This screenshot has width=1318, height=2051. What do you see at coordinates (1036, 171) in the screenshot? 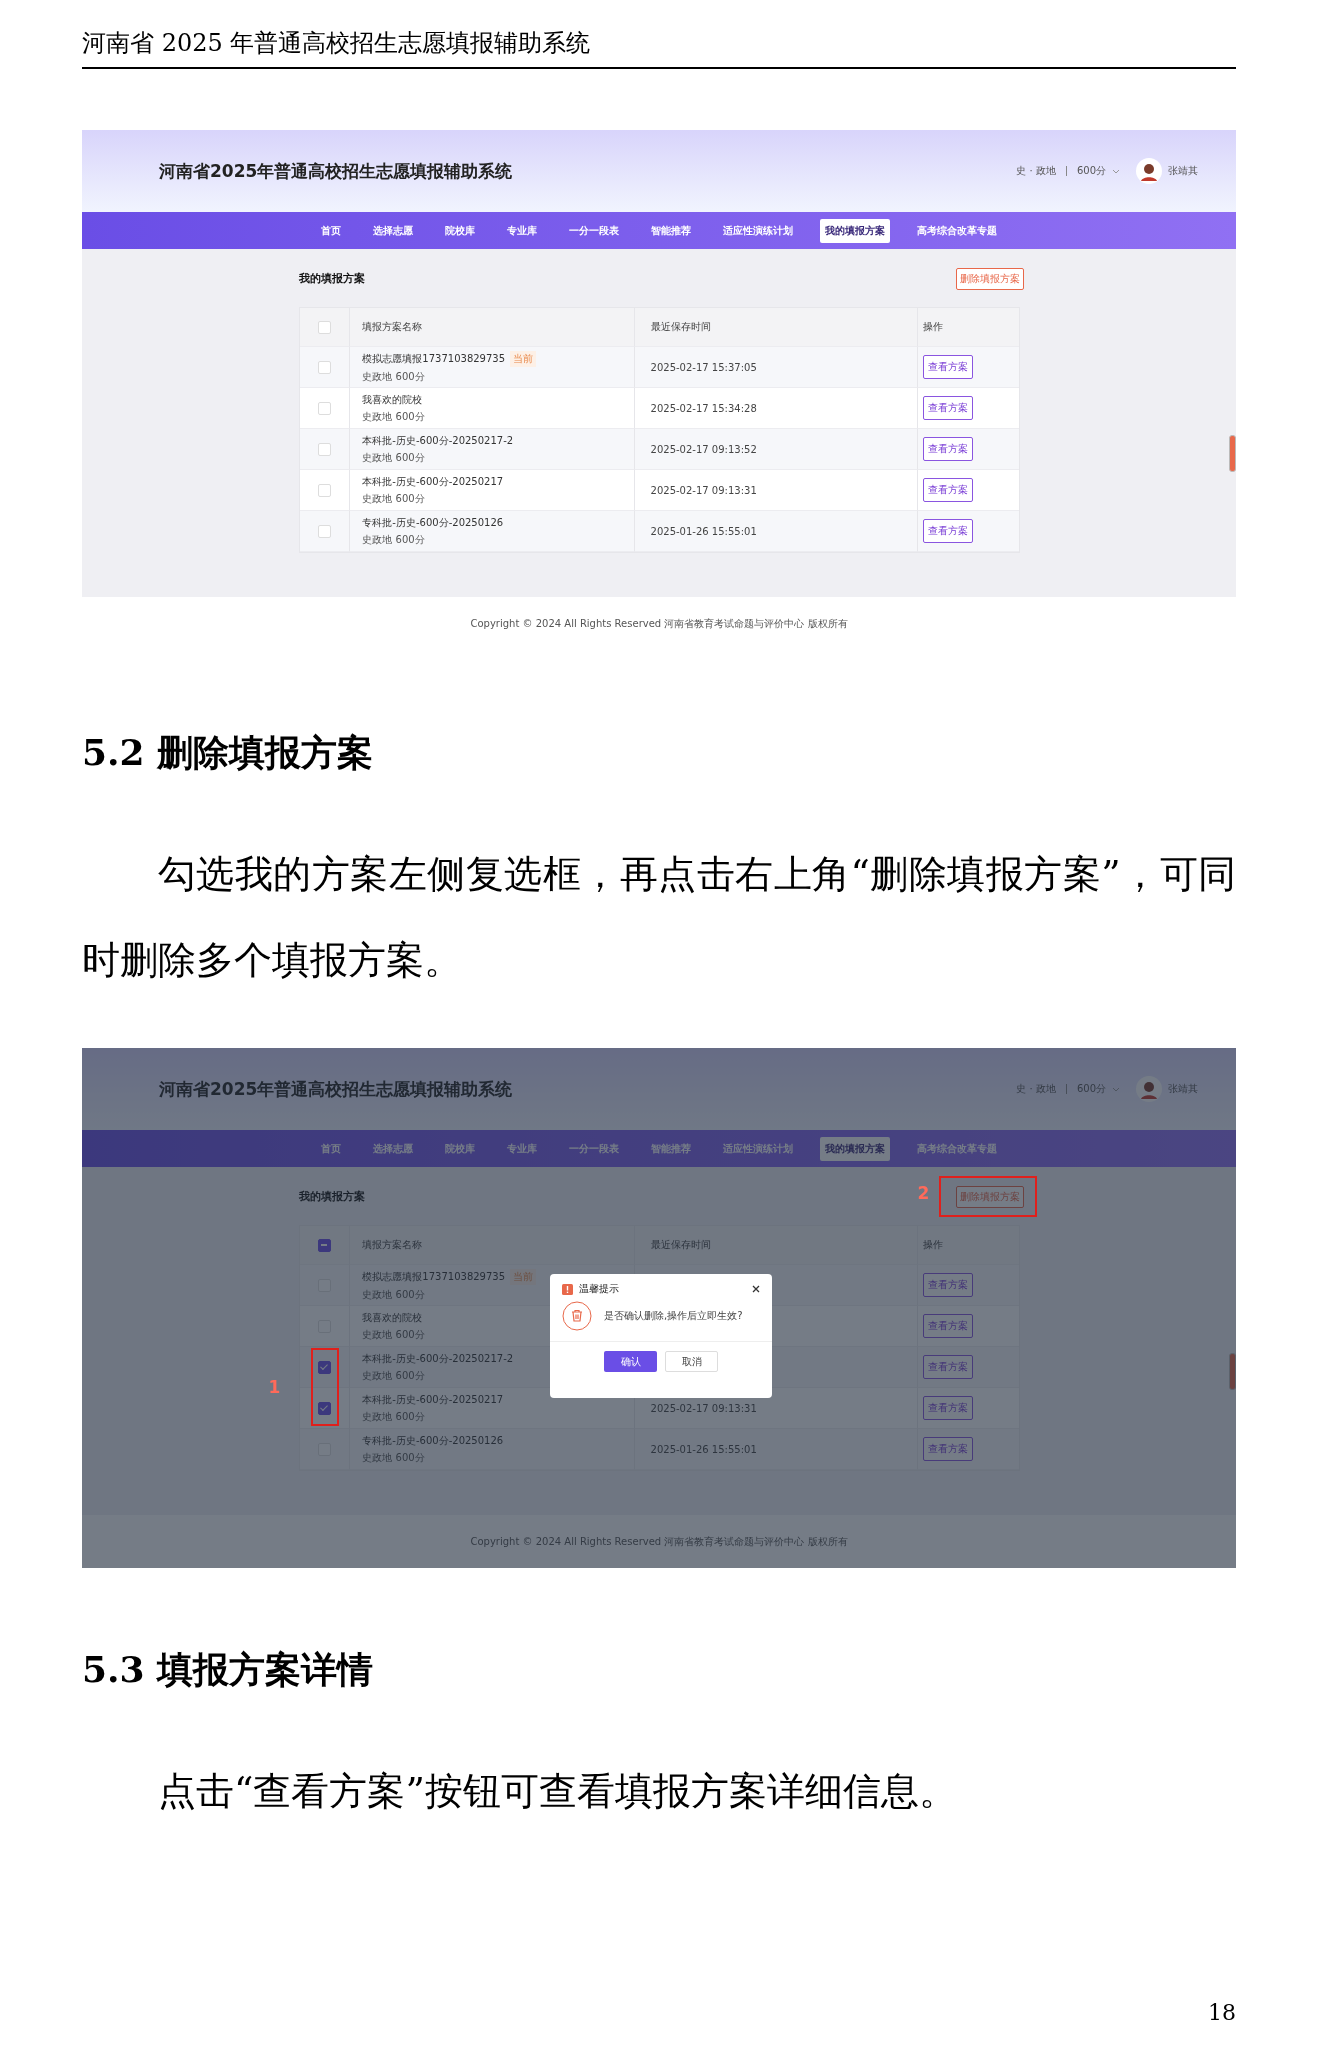
I see `subject-selector: 史 · 政地` at bounding box center [1036, 171].